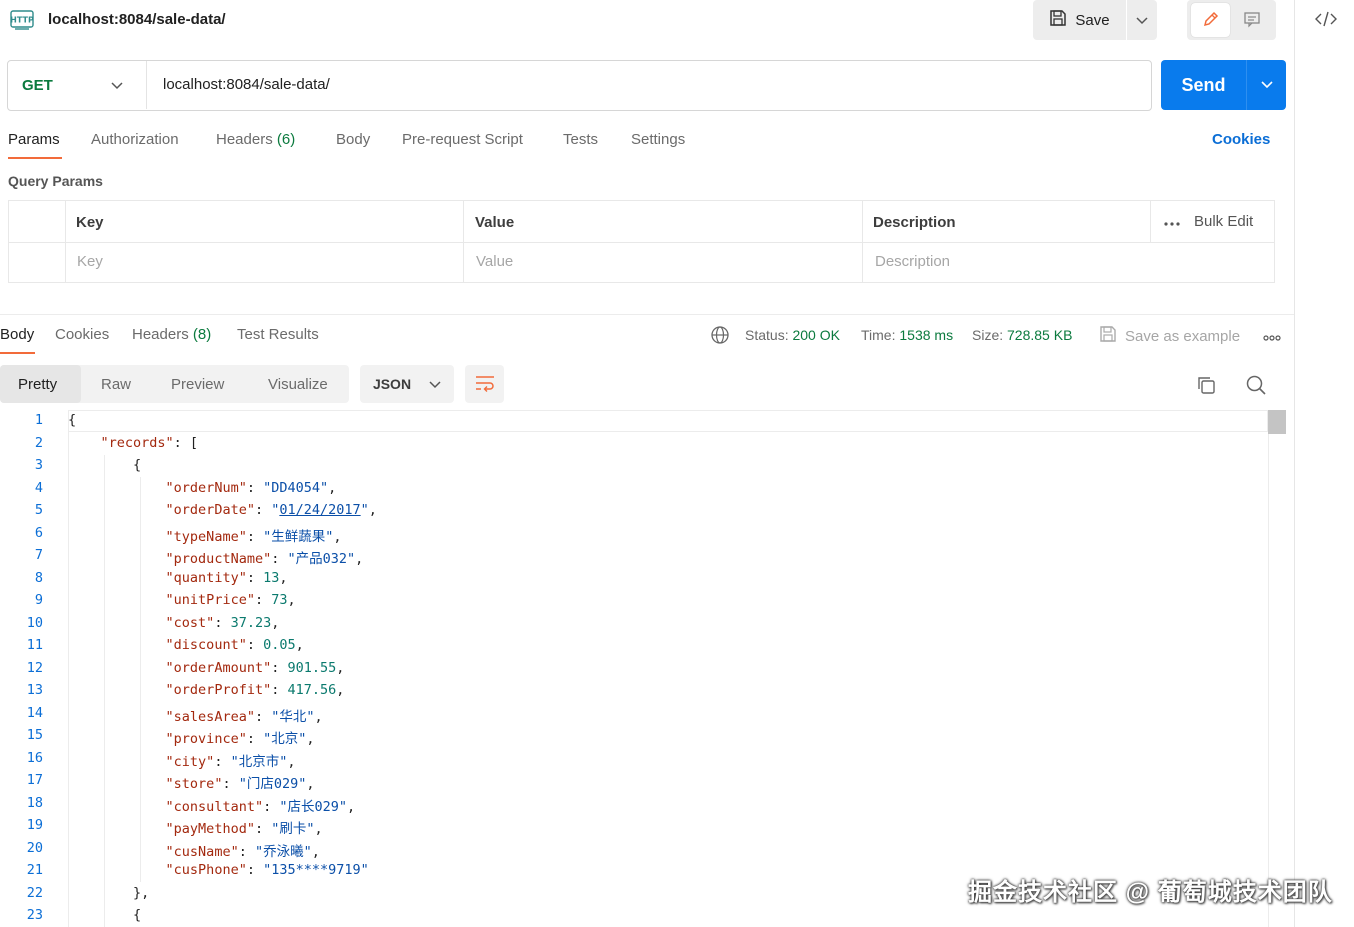 This screenshot has height=927, width=1354. I want to click on code-line: "quantity": 13,, so click(226, 577).